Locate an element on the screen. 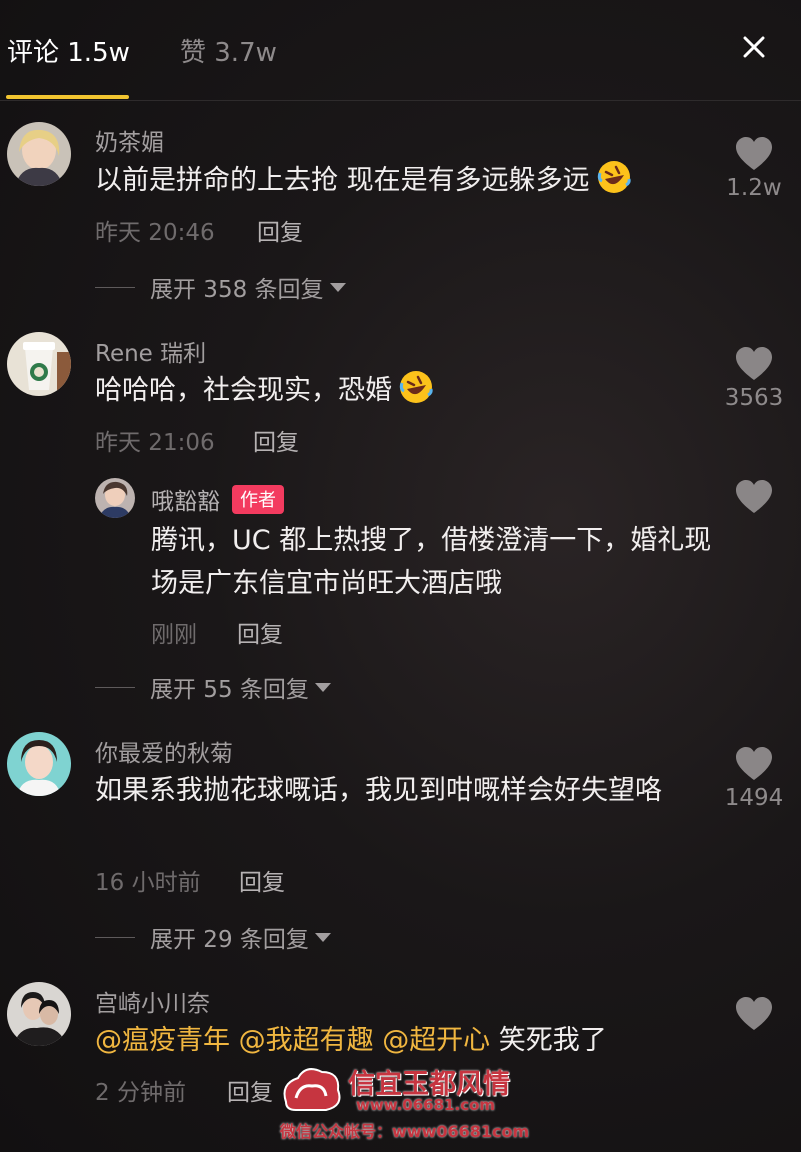  comment-time: 昨天 20:46 is located at coordinates (155, 233).